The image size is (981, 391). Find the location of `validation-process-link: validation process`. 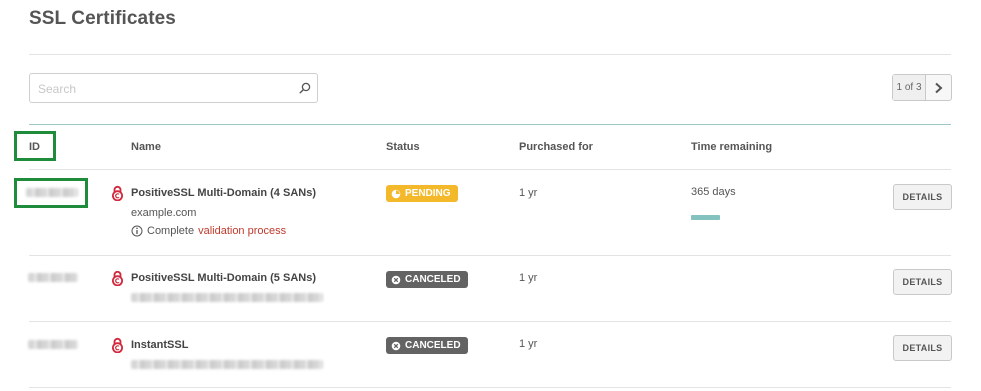

validation-process-link: validation process is located at coordinates (242, 231).